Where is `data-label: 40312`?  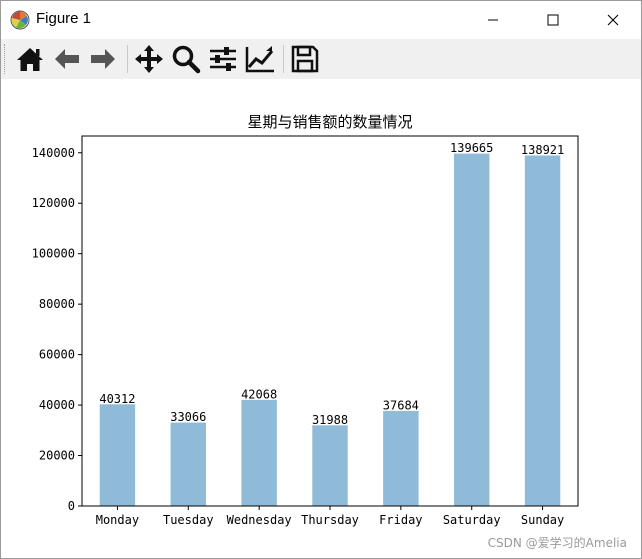 data-label: 40312 is located at coordinates (117, 399).